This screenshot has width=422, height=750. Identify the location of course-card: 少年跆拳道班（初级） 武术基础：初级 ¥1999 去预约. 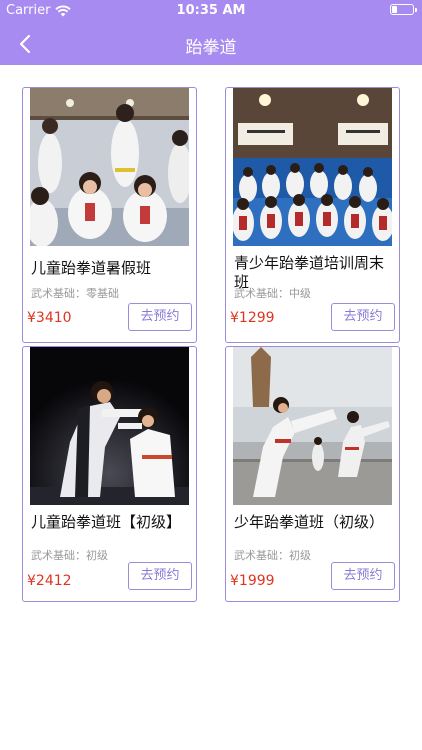
(312, 474).